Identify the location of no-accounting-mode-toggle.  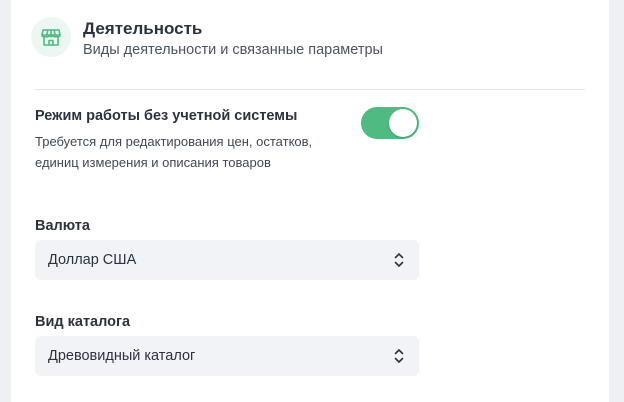
(390, 123).